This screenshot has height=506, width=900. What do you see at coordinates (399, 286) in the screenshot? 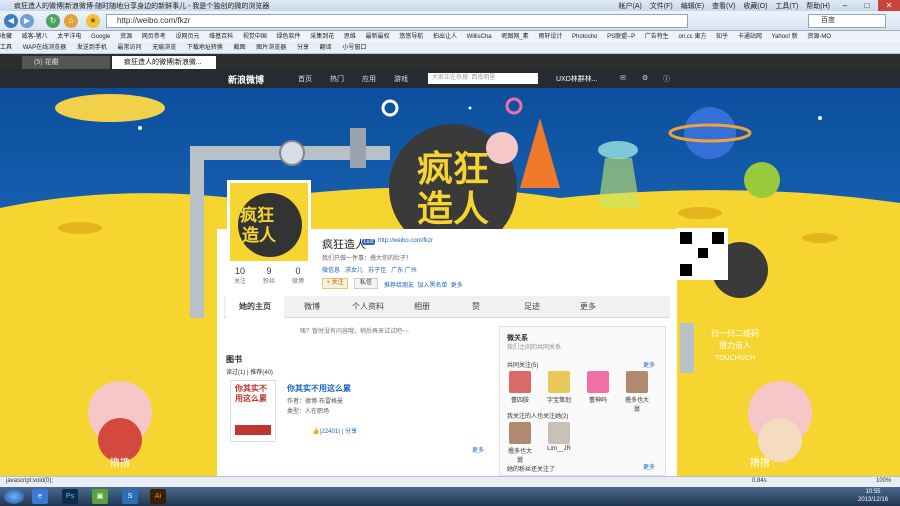
I see `recommend-link: 推荐给朋友` at bounding box center [399, 286].